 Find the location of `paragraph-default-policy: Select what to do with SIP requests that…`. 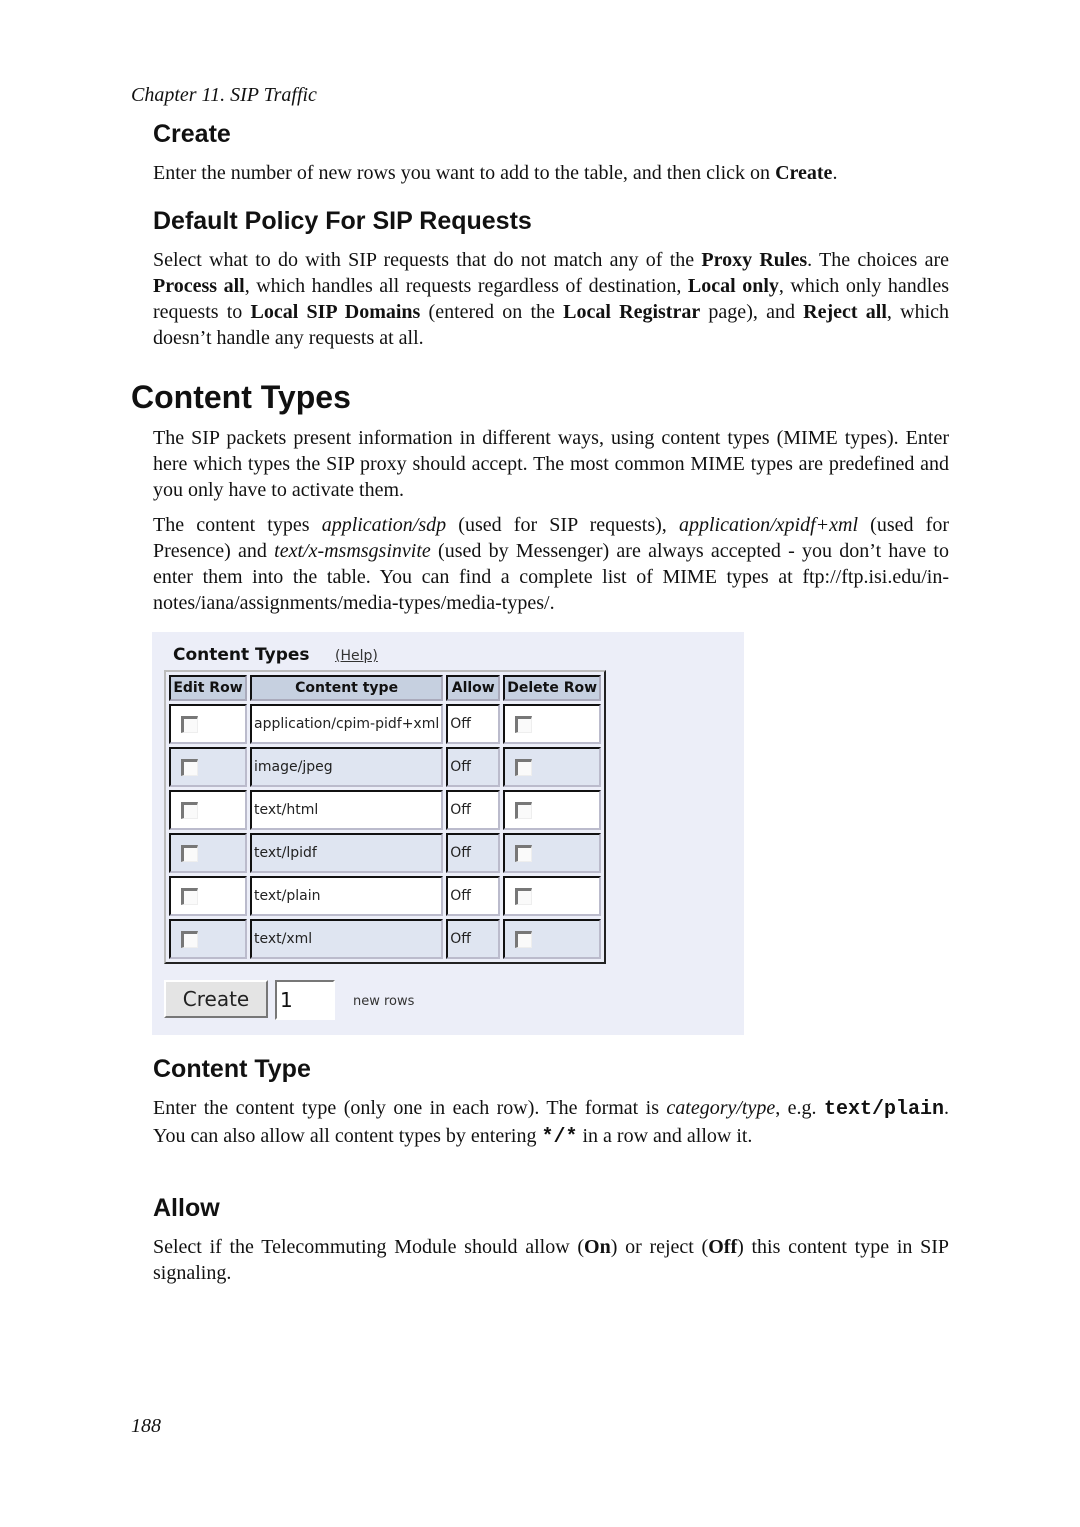

paragraph-default-policy: Select what to do with SIP requests that… is located at coordinates (551, 299).